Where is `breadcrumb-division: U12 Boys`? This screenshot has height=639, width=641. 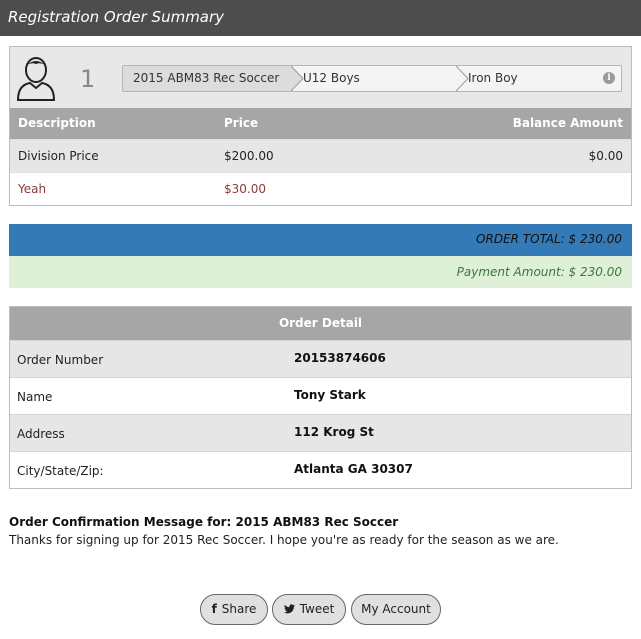
breadcrumb-division: U12 Boys is located at coordinates (375, 78).